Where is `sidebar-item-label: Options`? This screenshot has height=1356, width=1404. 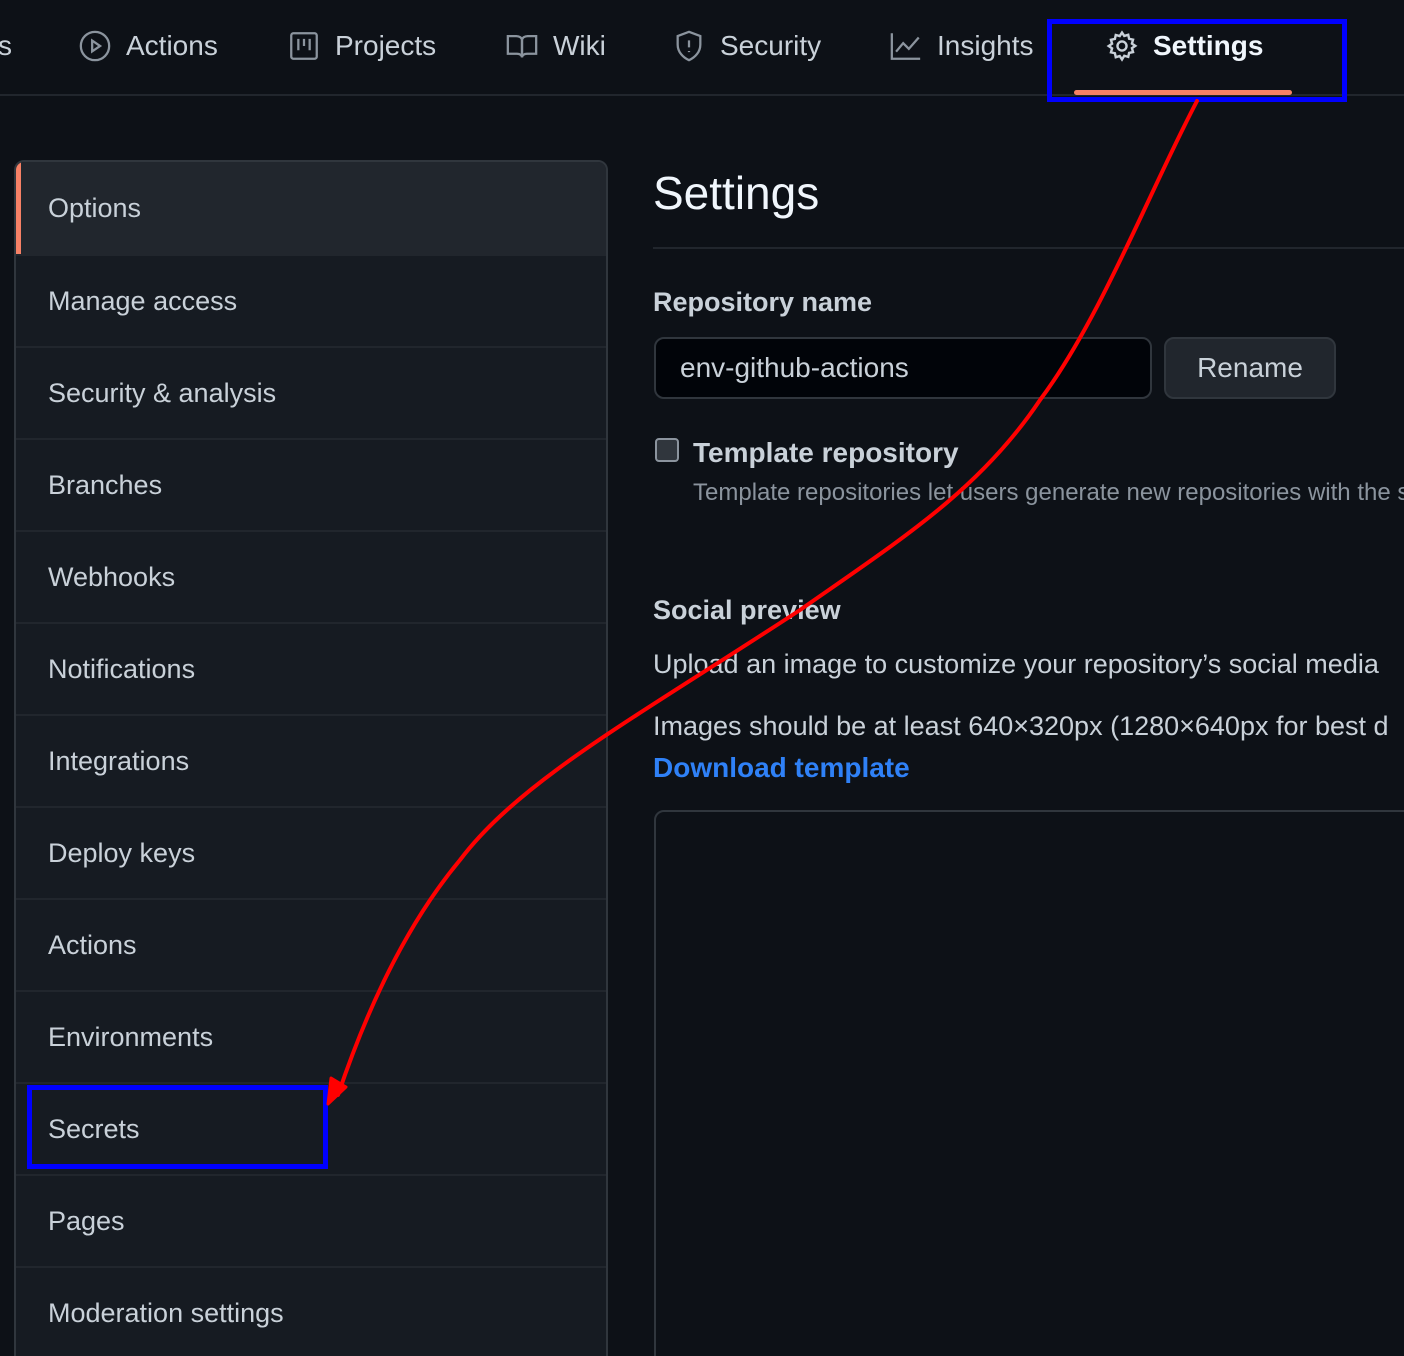 sidebar-item-label: Options is located at coordinates (95, 207).